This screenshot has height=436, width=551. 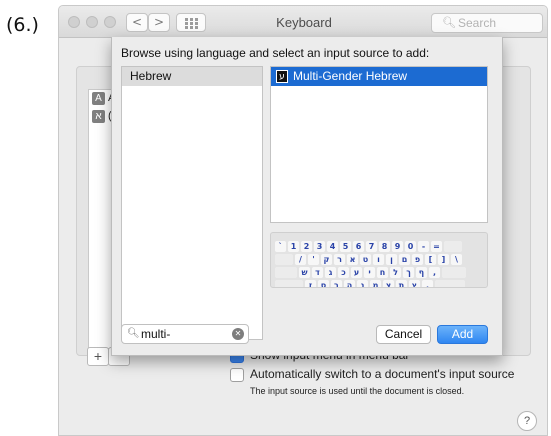 I want to click on close-window-button, so click(x=74, y=22).